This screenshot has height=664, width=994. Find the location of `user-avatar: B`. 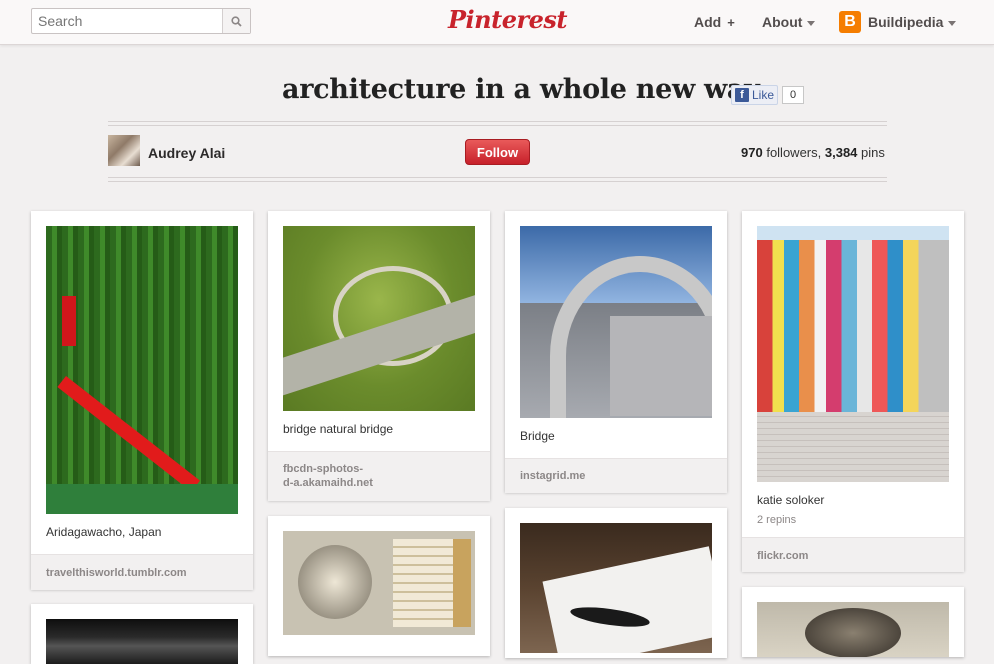

user-avatar: B is located at coordinates (850, 22).